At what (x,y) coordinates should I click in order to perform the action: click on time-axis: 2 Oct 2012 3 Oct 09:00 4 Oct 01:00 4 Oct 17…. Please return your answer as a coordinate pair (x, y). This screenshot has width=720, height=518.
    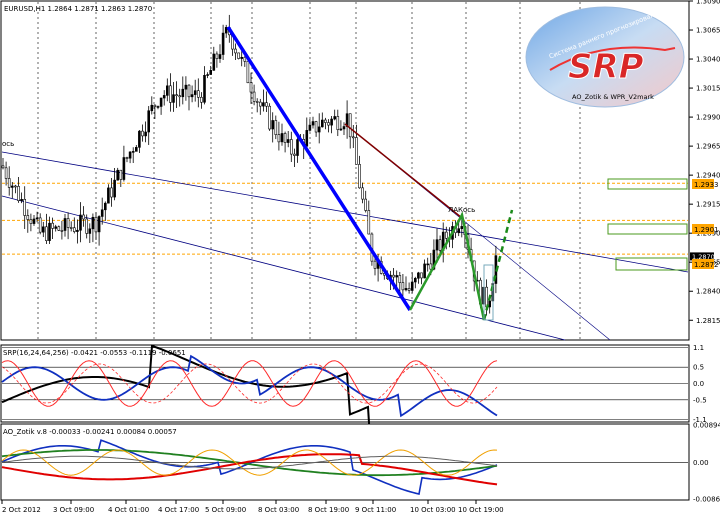
    Looking at the image, I should click on (252, 507).